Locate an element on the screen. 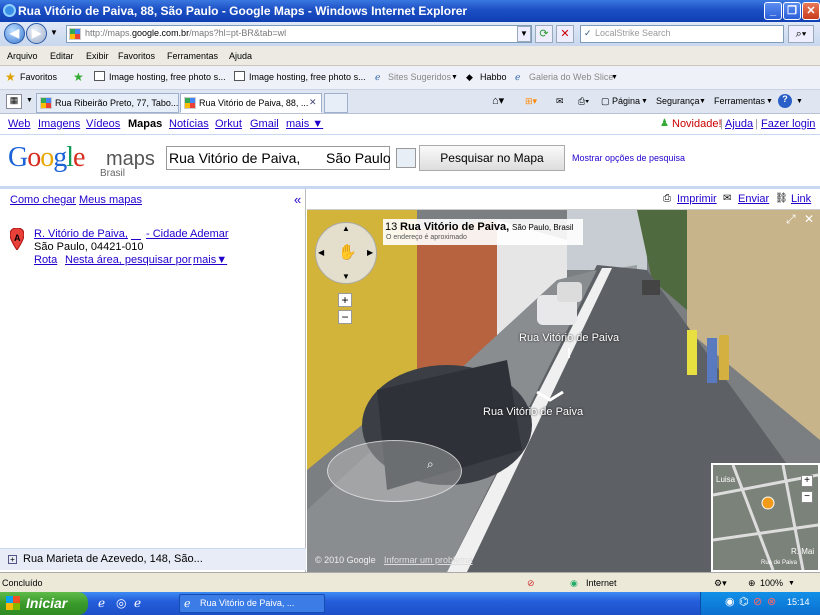 Image resolution: width=820 pixels, height=615 pixels. popup-blocker-icon: ⊘ is located at coordinates (531, 583).